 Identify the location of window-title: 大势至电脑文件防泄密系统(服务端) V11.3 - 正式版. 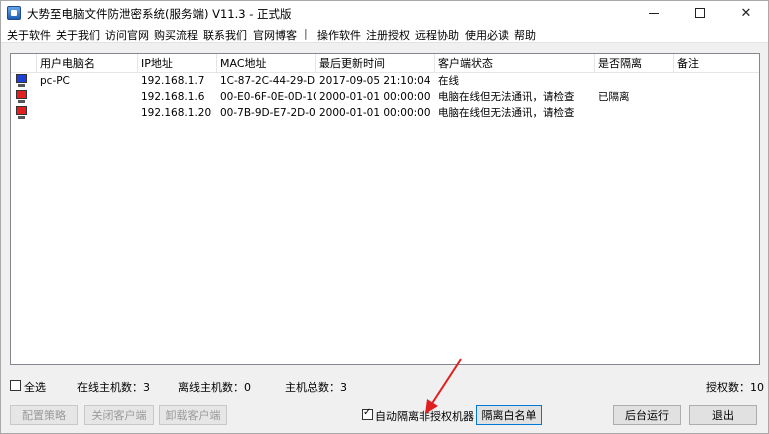
(159, 14).